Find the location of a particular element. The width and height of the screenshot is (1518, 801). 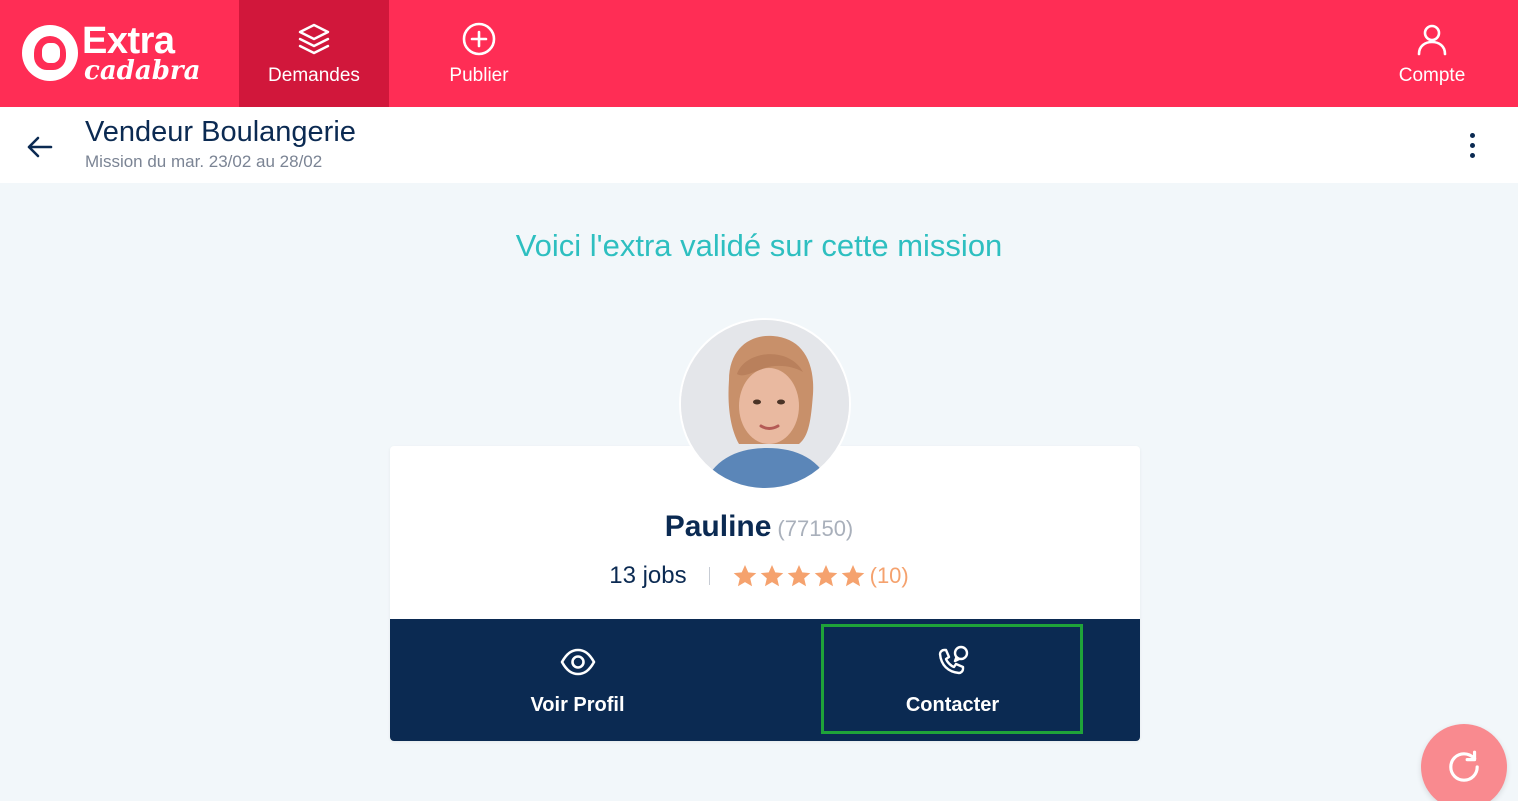

view-profile-label: Voir Profil is located at coordinates (577, 704).